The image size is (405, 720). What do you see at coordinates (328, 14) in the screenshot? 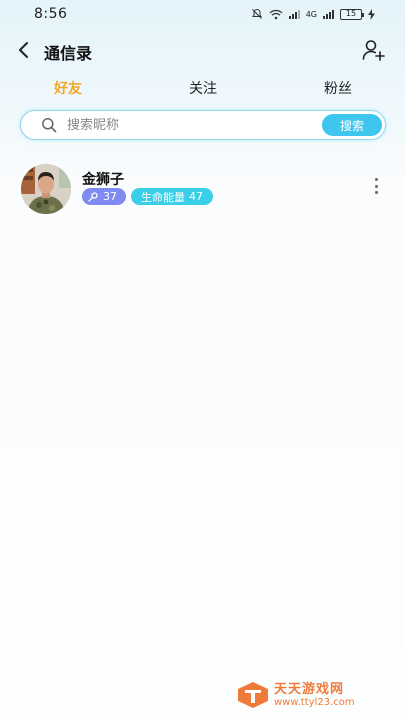
I see `signal-2-icon` at bounding box center [328, 14].